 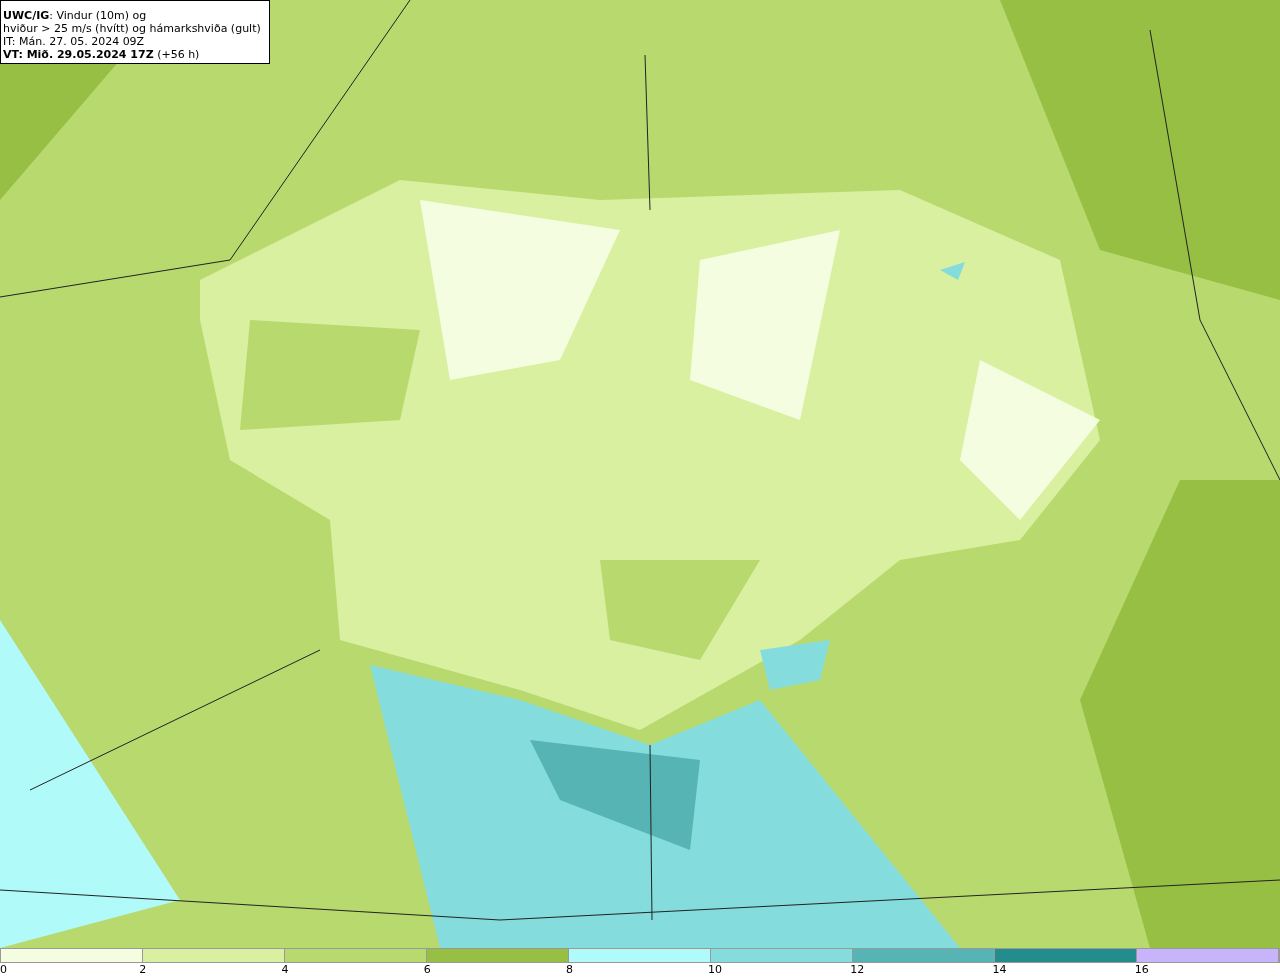 What do you see at coordinates (1141, 969) in the screenshot?
I see `scale-label: 16` at bounding box center [1141, 969].